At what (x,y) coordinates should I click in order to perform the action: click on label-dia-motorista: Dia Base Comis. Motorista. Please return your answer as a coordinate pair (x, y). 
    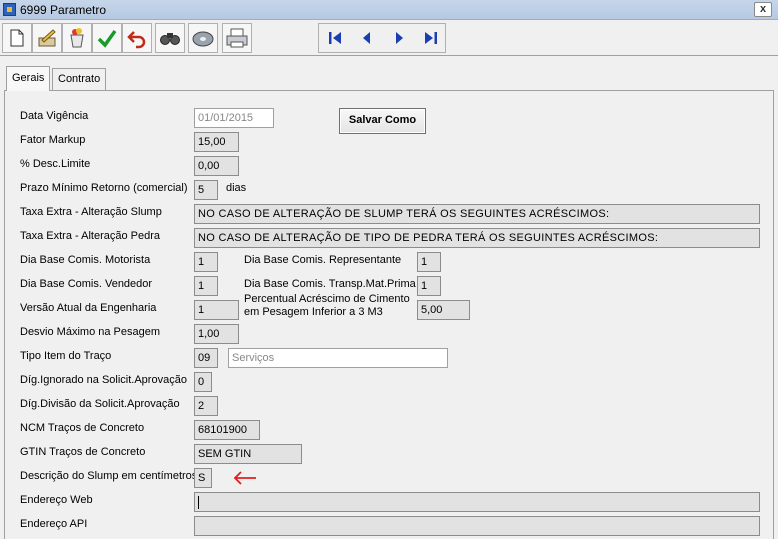
    Looking at the image, I should click on (85, 260).